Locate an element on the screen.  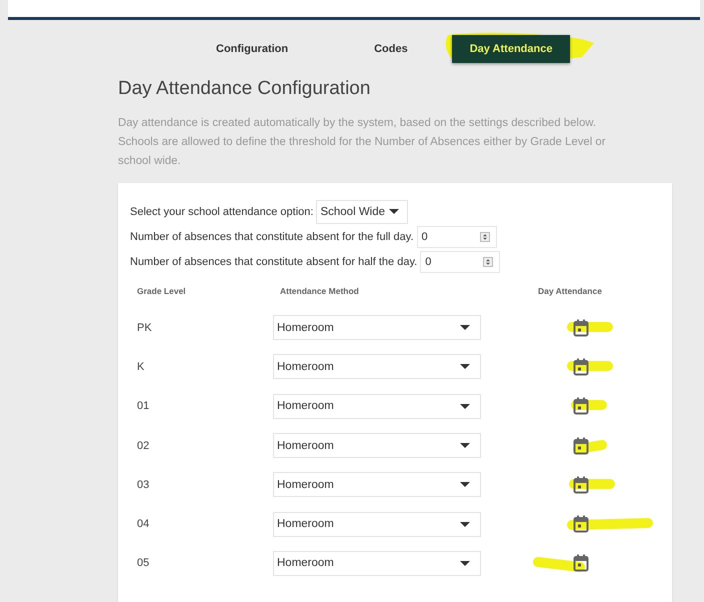
setting-label: Number of absences that constitute absent for half the day. is located at coordinates (274, 262).